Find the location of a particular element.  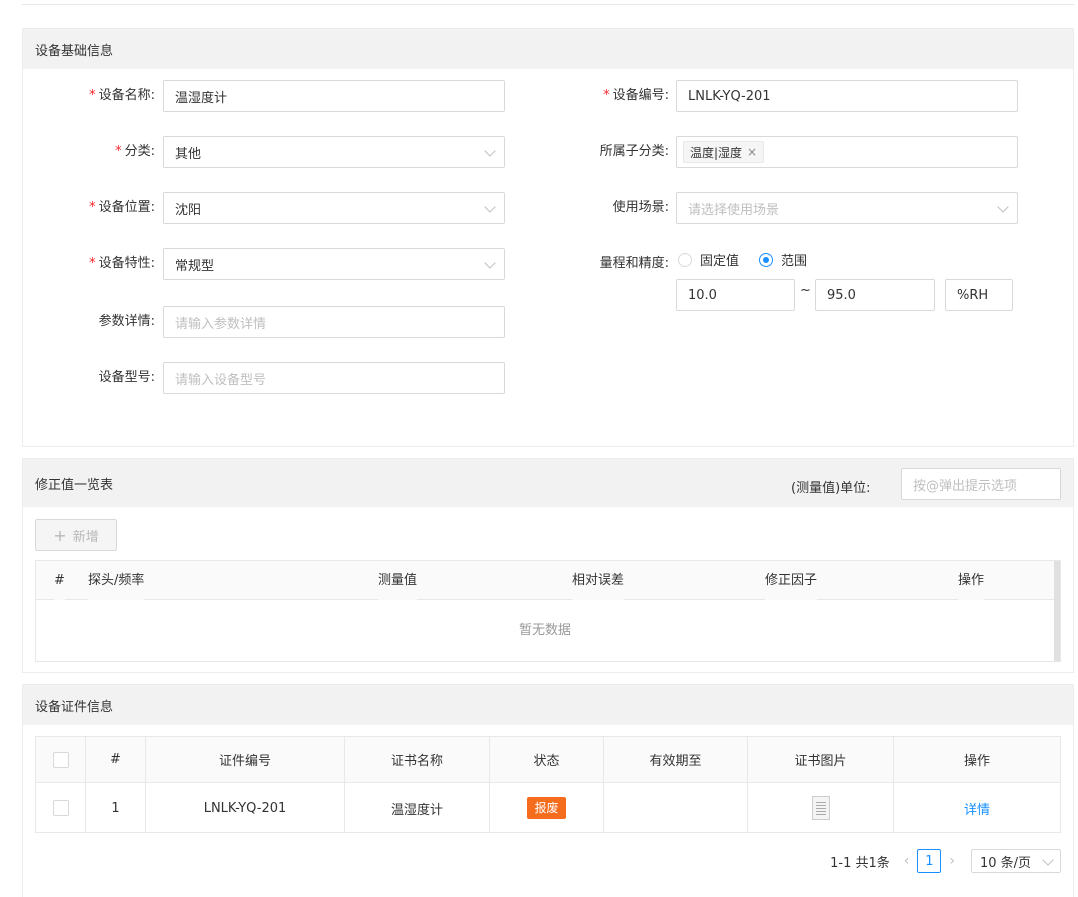

col-cert-image: 证书图片 is located at coordinates (821, 759).